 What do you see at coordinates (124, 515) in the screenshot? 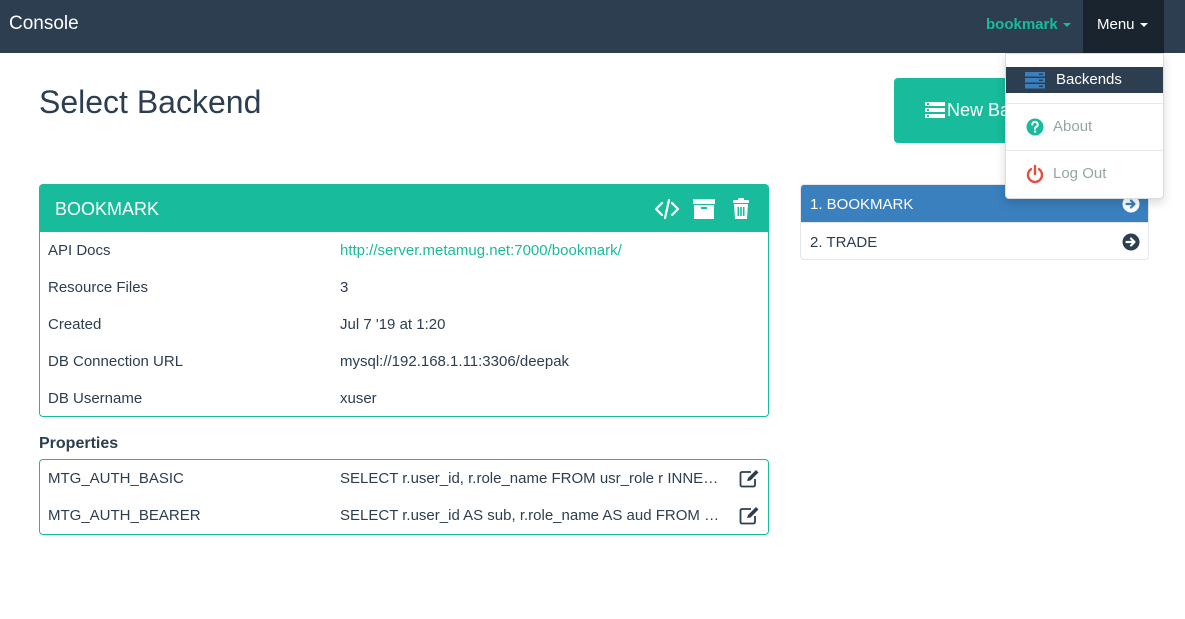
I see `property-key: MTG_AUTH_BEARER` at bounding box center [124, 515].